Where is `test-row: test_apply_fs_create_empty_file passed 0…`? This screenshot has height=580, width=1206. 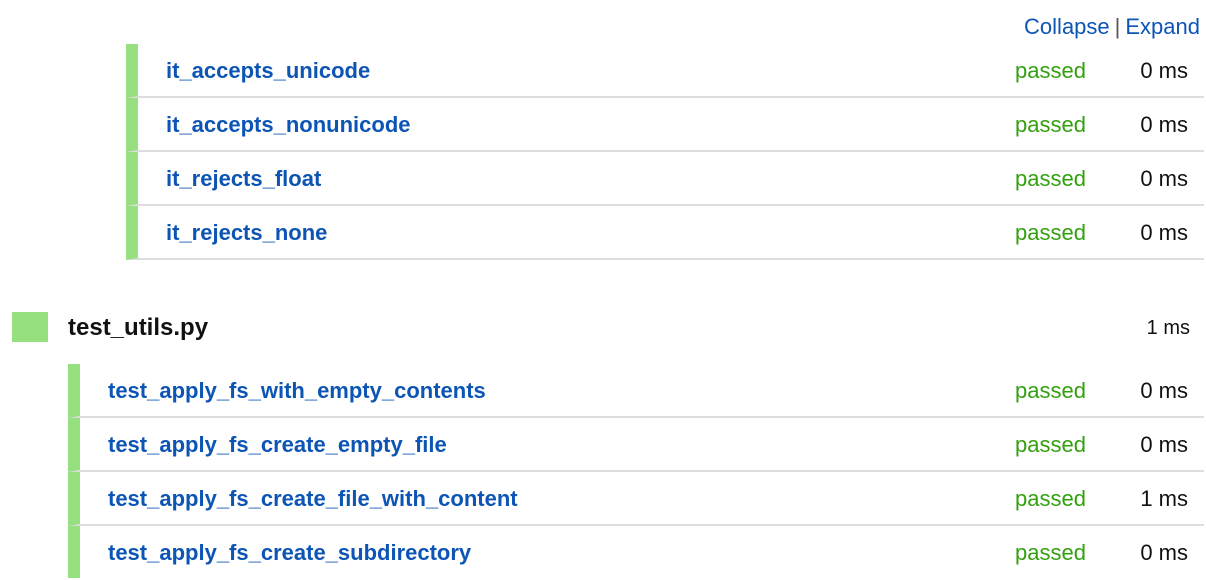 test-row: test_apply_fs_create_empty_file passed 0… is located at coordinates (636, 445).